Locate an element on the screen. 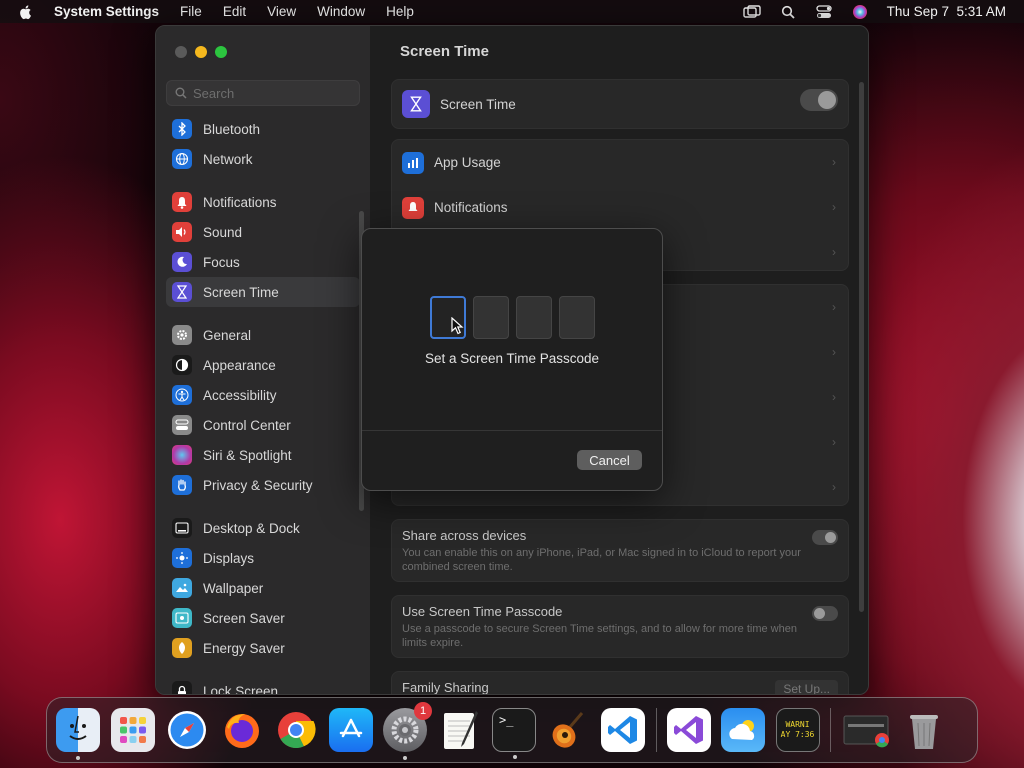 Image resolution: width=1024 pixels, height=768 pixels. dock-vscode is located at coordinates (623, 730).